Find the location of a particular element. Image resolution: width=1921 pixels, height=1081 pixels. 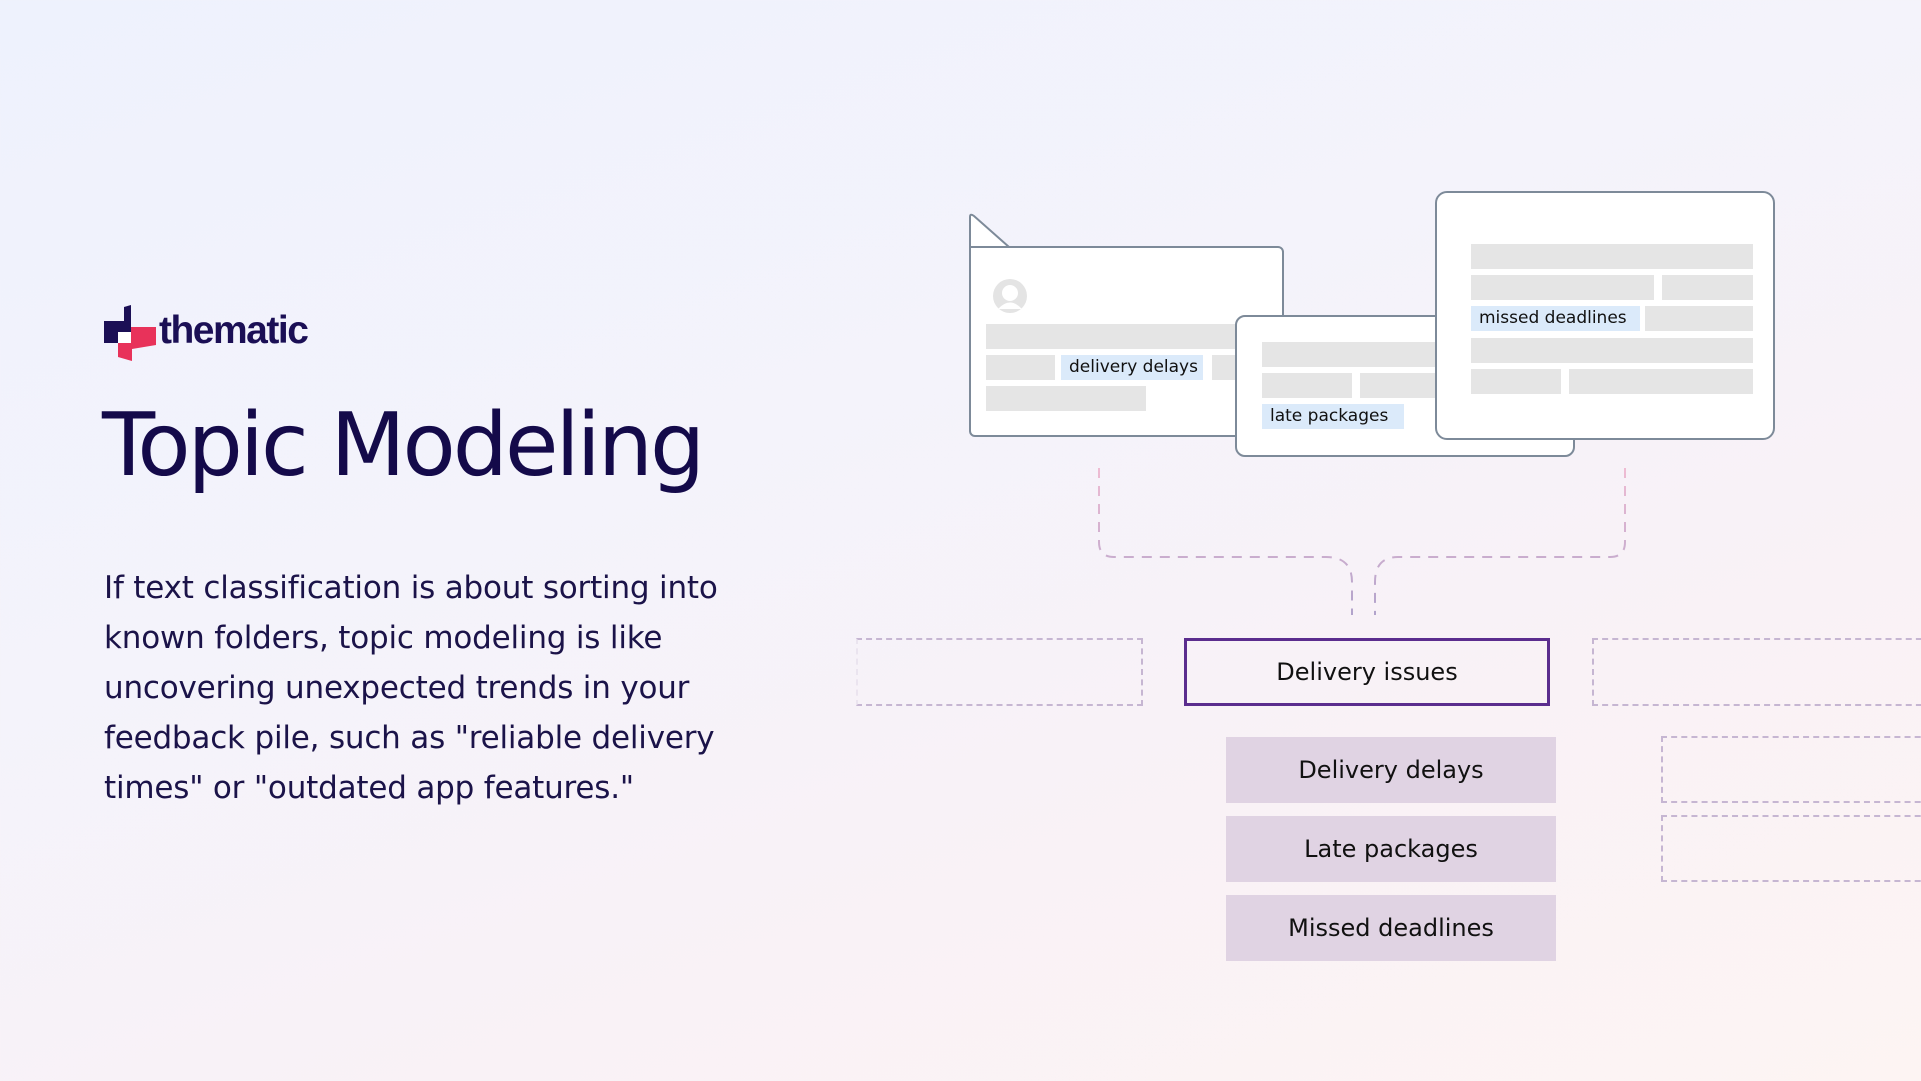

subtopic-box: Missed deadlines is located at coordinates (1391, 928).